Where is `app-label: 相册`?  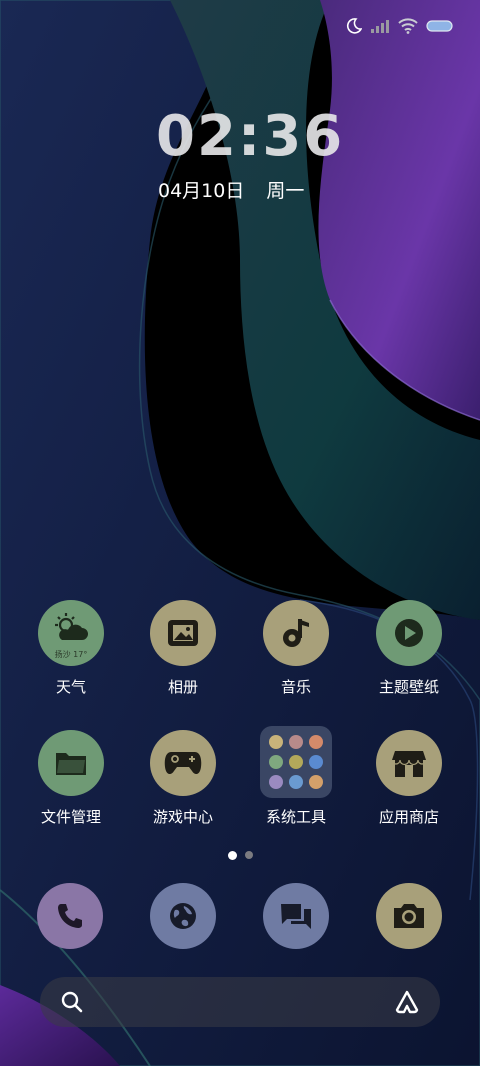 app-label: 相册 is located at coordinates (182, 687).